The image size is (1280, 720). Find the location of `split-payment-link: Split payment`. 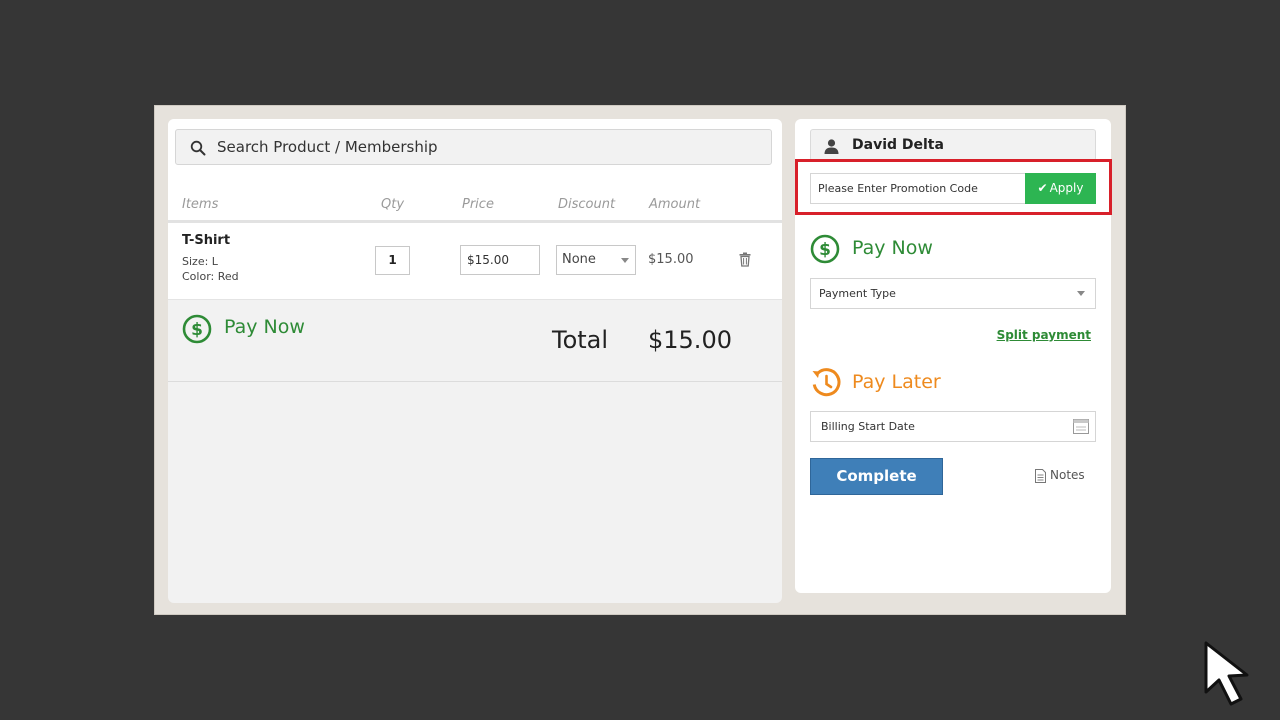

split-payment-link: Split payment is located at coordinates (1044, 335).